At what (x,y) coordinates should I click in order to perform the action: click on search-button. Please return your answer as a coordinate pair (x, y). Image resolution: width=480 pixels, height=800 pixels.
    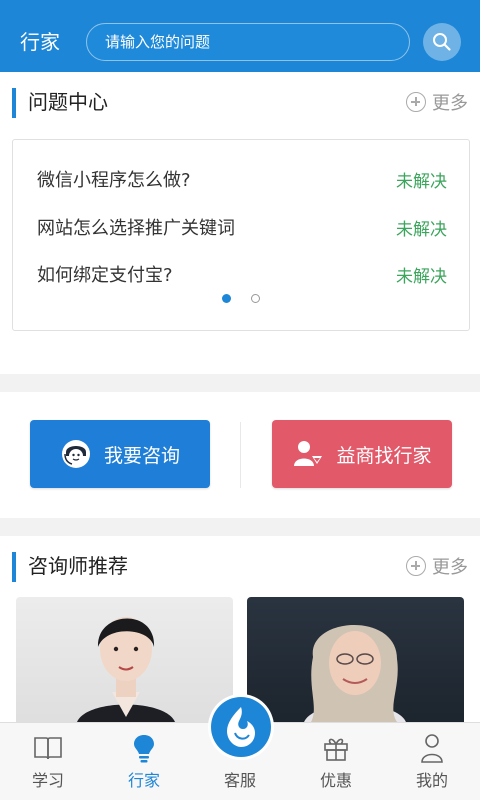
    Looking at the image, I should click on (442, 42).